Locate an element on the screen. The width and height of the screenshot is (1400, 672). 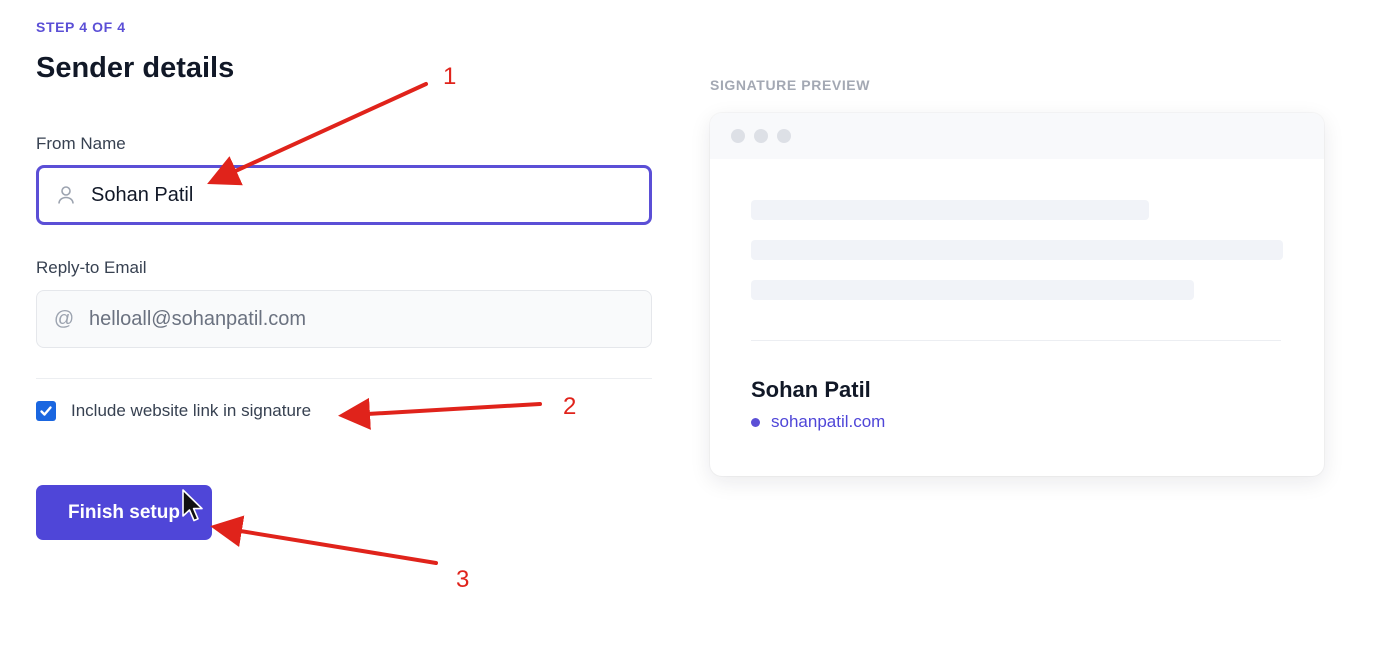
mouse-cursor-icon is located at coordinates (192, 505).